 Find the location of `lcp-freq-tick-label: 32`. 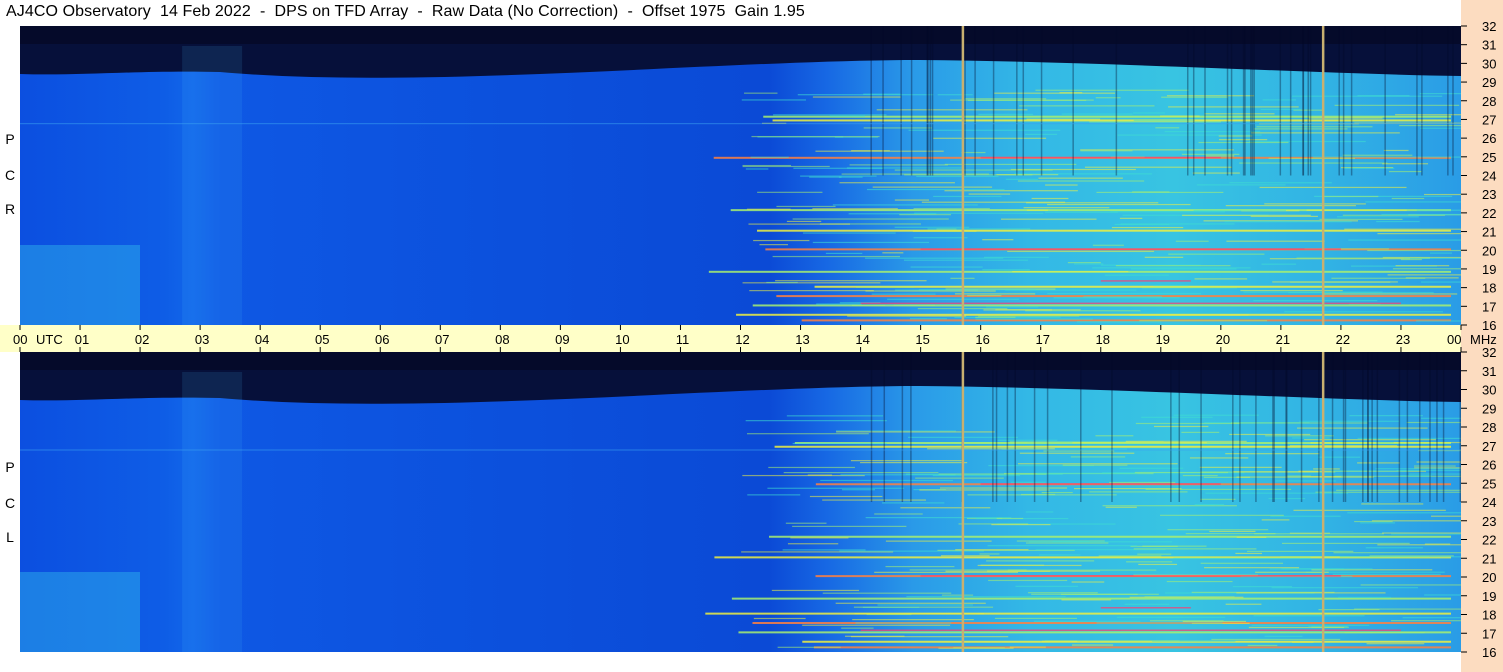

lcp-freq-tick-label: 32 is located at coordinates (1489, 352).